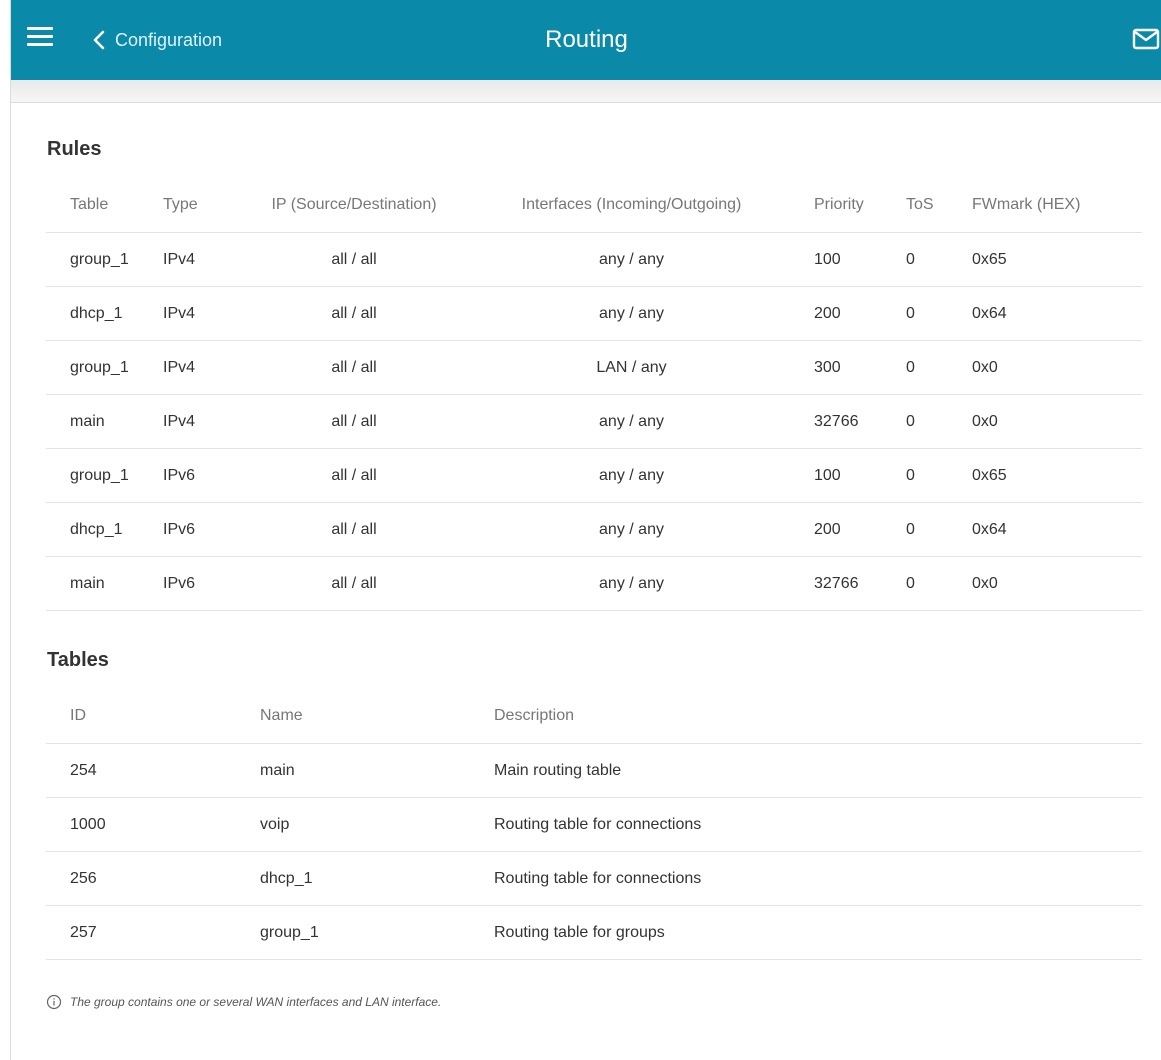 The width and height of the screenshot is (1161, 1060). Describe the element at coordinates (818, 770) in the screenshot. I see `tables-cell: Main routing table` at that location.